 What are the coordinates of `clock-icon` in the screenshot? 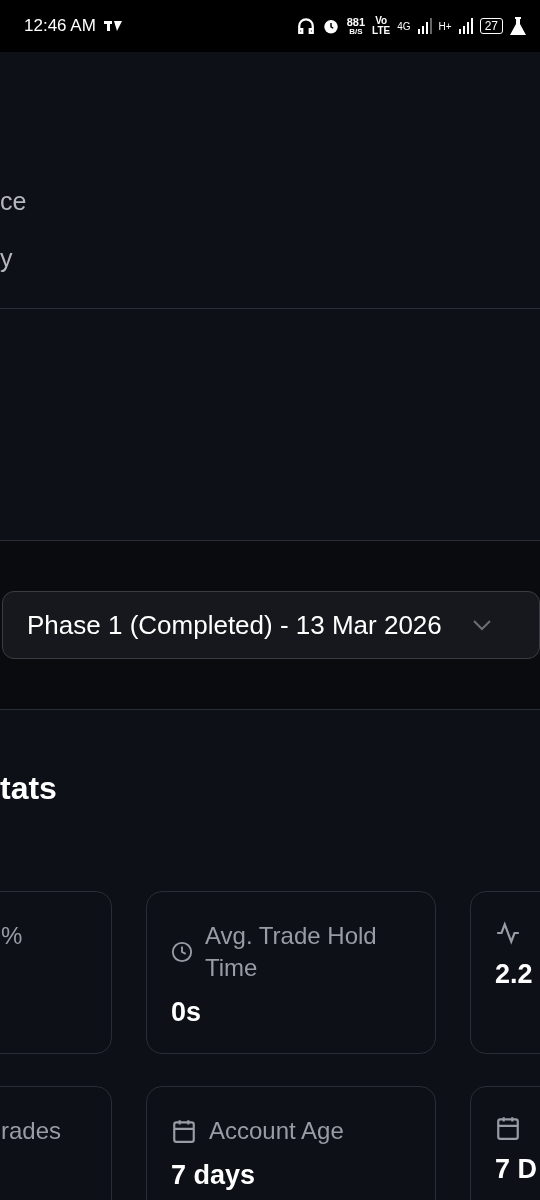 It's located at (182, 952).